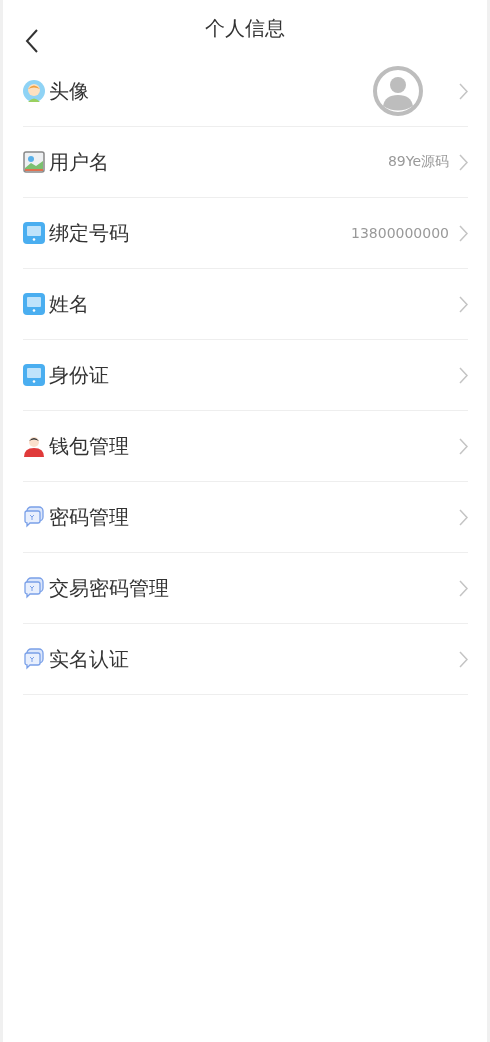 The image size is (490, 1042). Describe the element at coordinates (79, 375) in the screenshot. I see `row-label: 身份证` at that location.